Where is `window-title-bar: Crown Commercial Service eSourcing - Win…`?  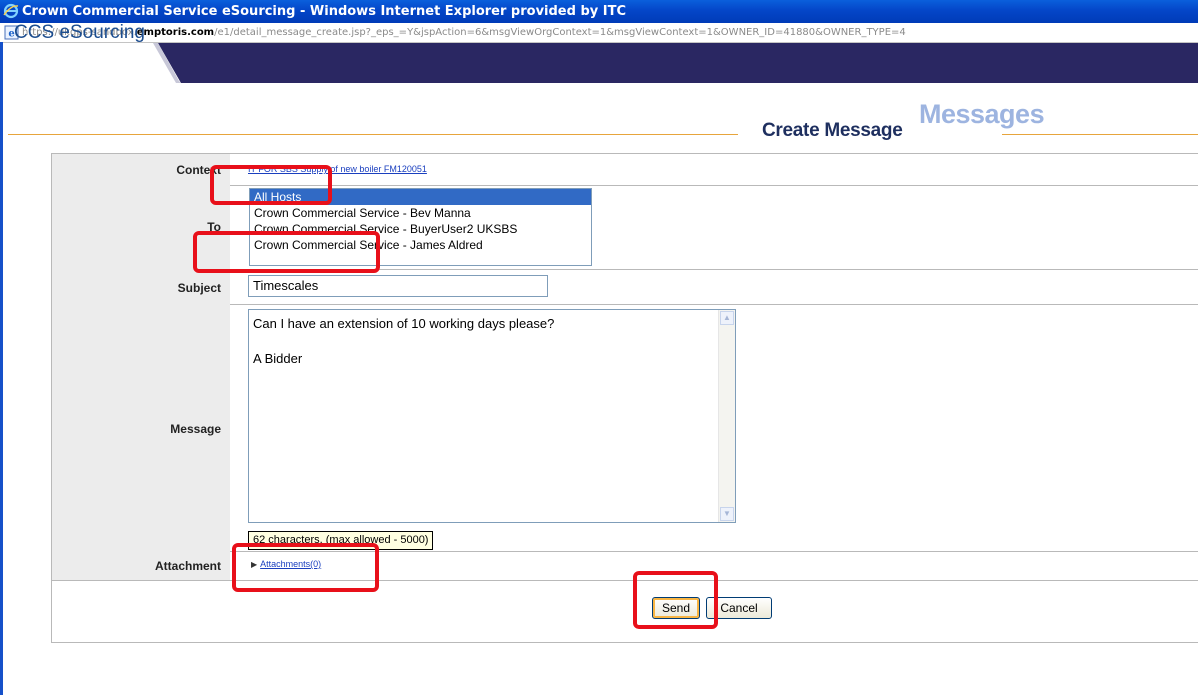
window-title-bar: Crown Commercial Service eSourcing - Win… is located at coordinates (599, 11).